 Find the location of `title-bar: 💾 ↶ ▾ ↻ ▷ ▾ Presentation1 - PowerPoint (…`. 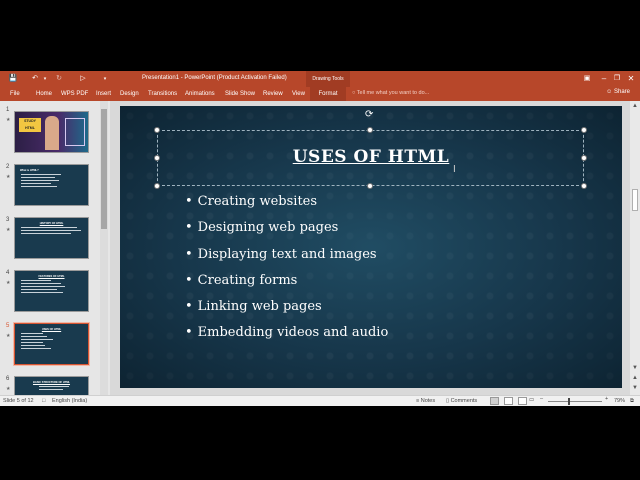

title-bar: 💾 ↶ ▾ ↻ ▷ ▾ Presentation1 - PowerPoint (… is located at coordinates (320, 79).